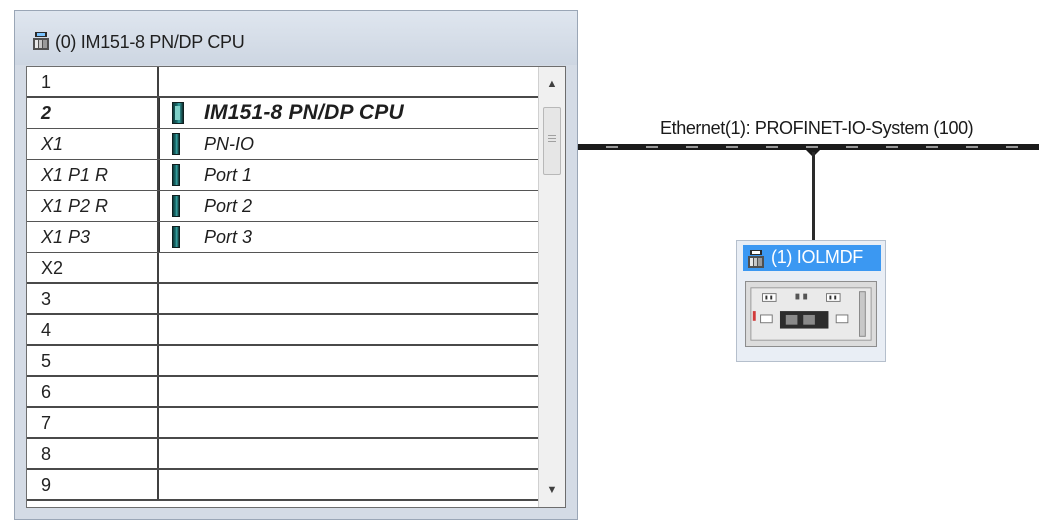  What do you see at coordinates (813, 196) in the screenshot?
I see `device-drop-line` at bounding box center [813, 196].